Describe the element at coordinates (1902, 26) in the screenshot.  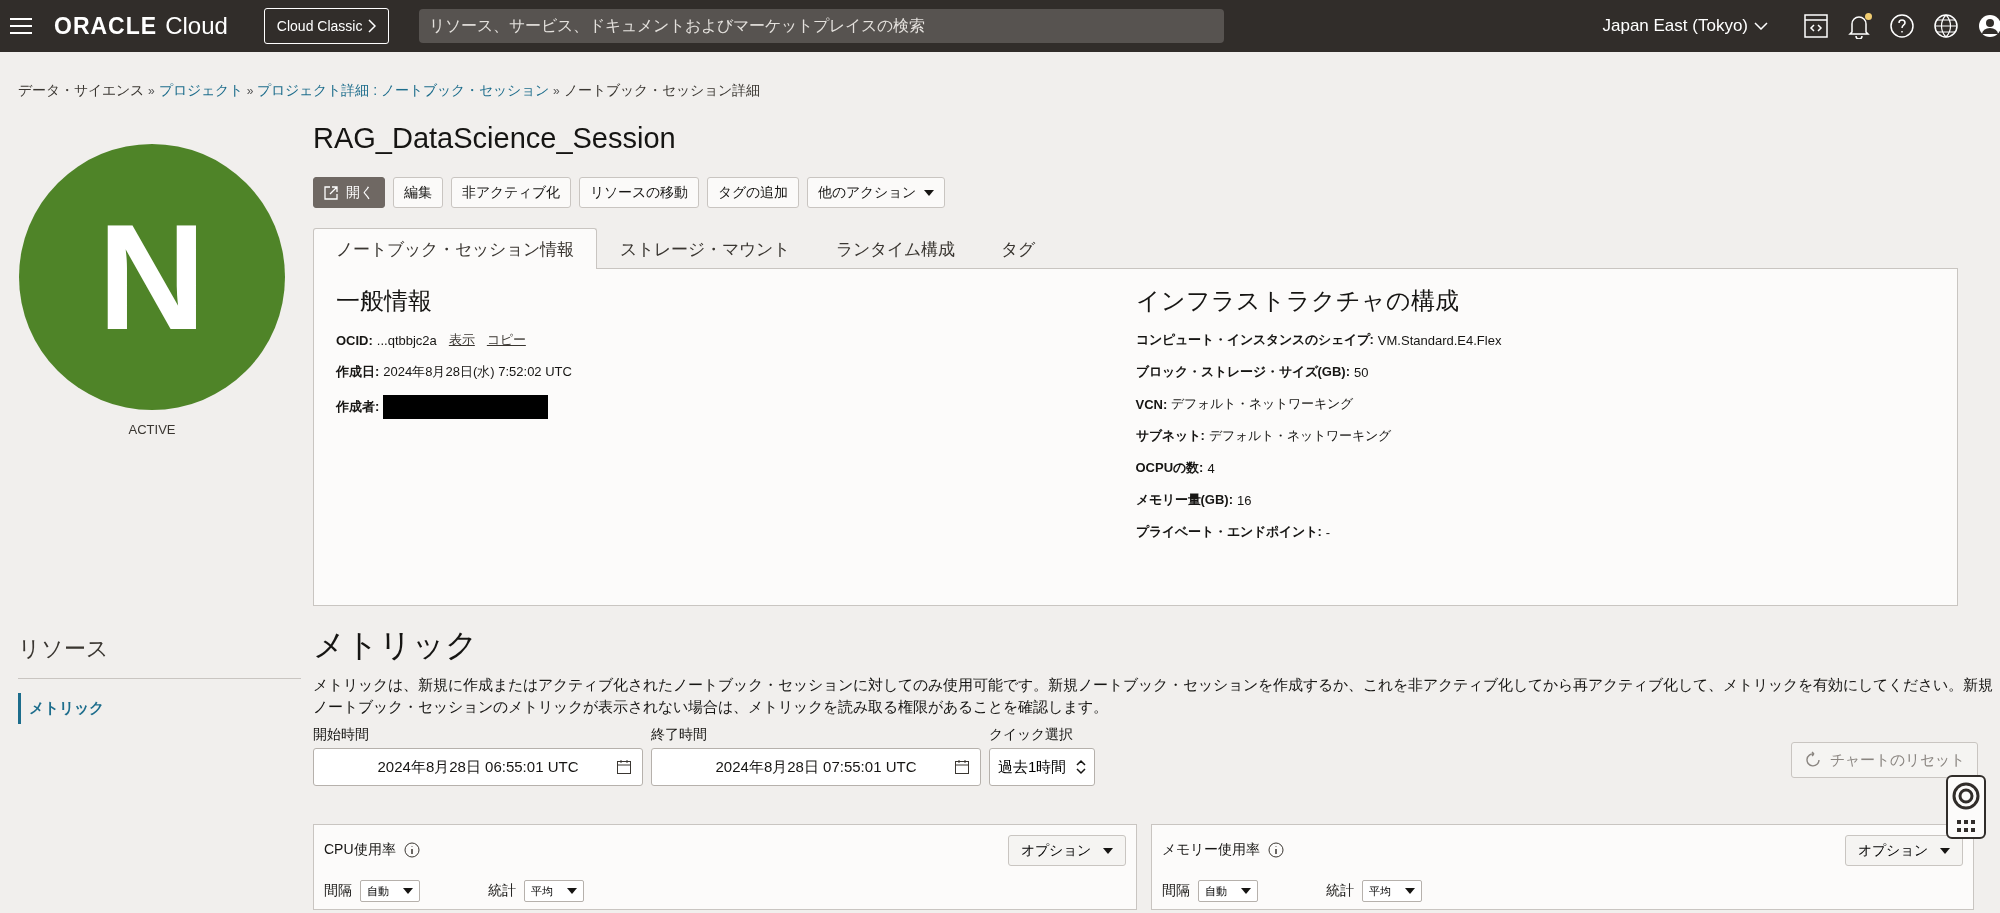
I see `help-icon` at that location.